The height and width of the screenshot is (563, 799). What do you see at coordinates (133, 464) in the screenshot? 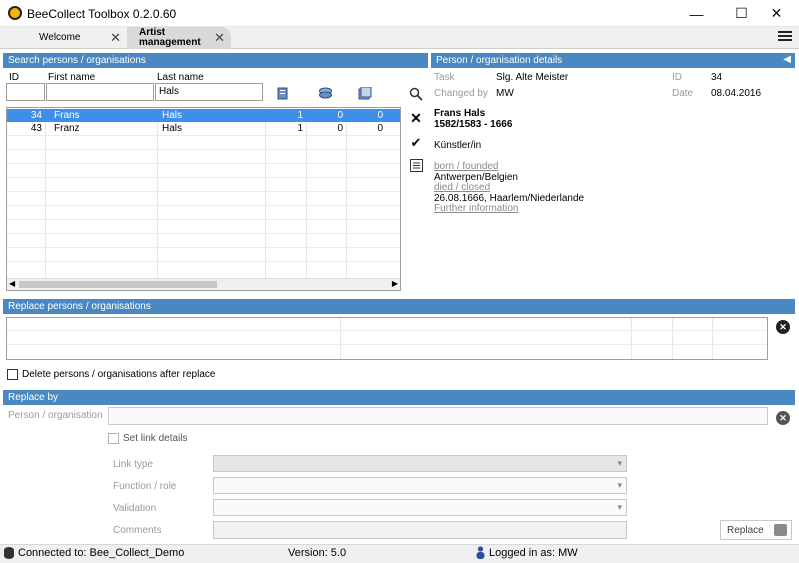
I see `link-type-label: Link type` at bounding box center [133, 464].